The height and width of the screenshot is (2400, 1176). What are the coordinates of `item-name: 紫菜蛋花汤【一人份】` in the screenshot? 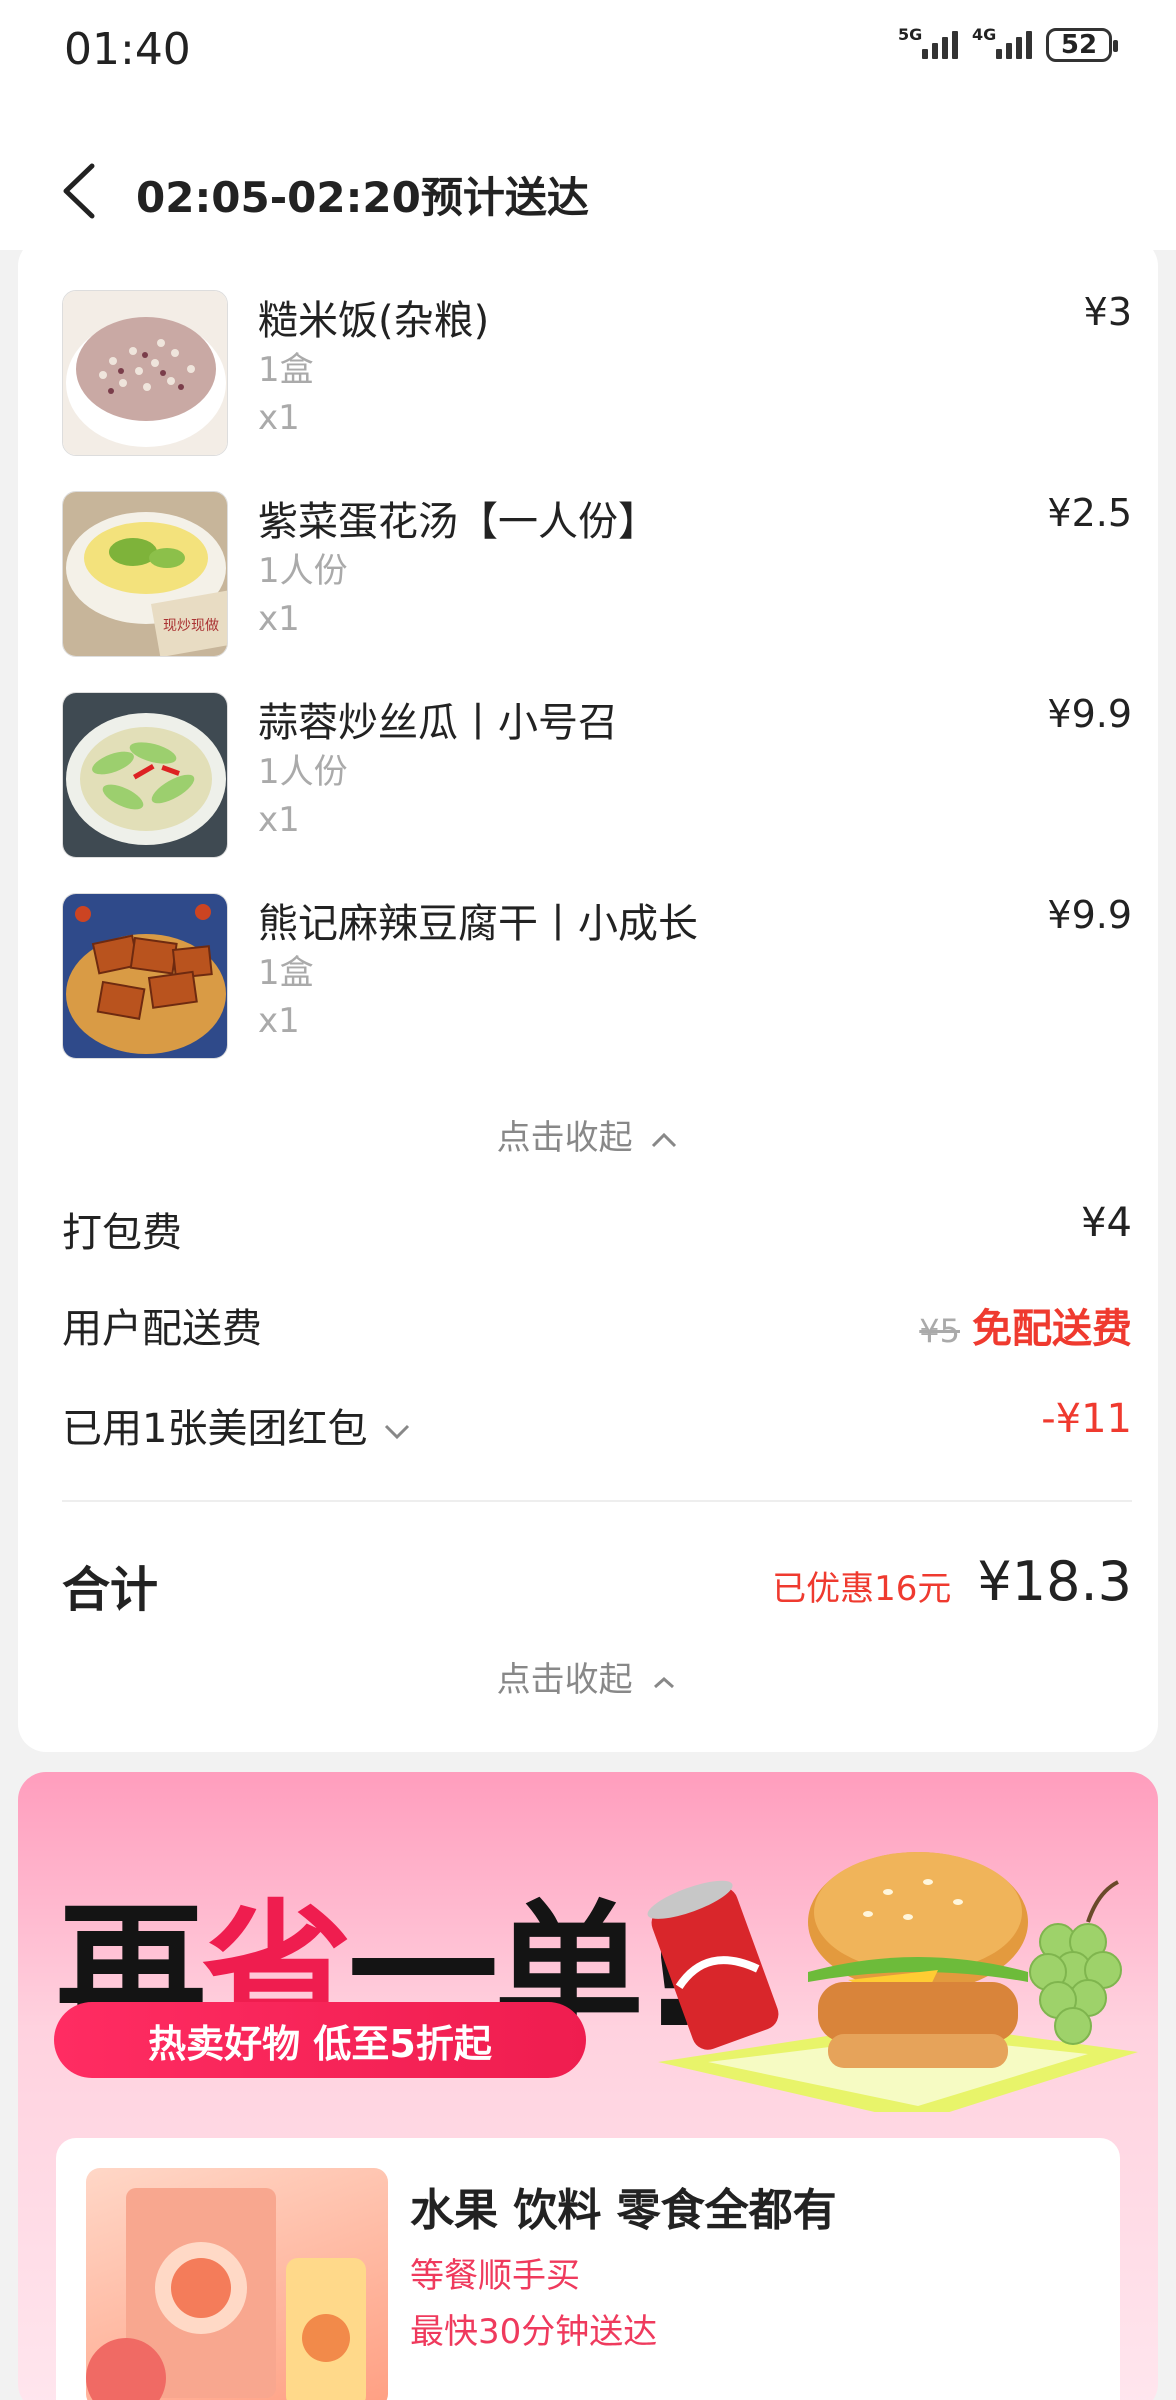 It's located at (458, 522).